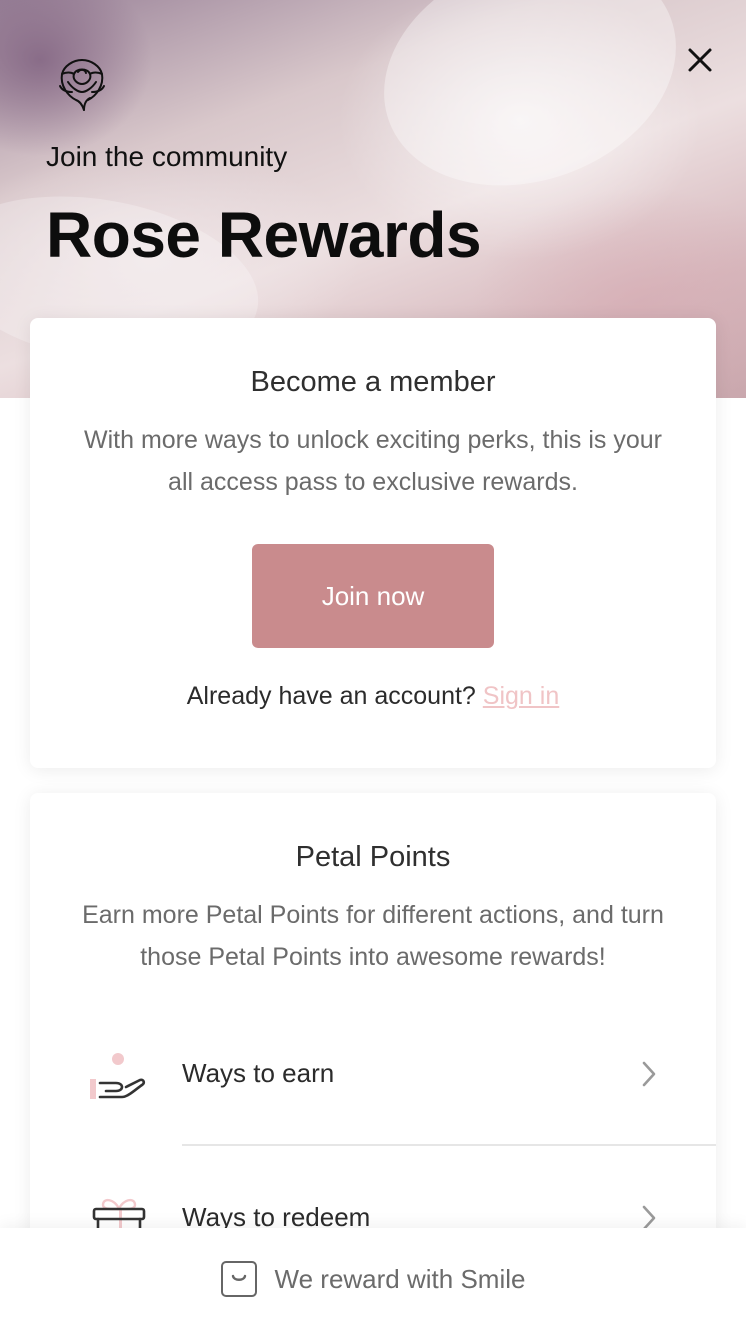 Image resolution: width=746 pixels, height=1330 pixels. Describe the element at coordinates (400, 1278) in the screenshot. I see `footer-text: We reward with Smile` at that location.